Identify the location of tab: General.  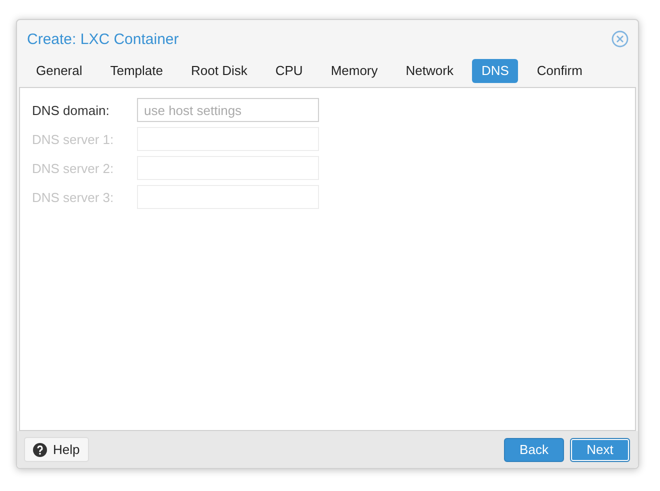
(59, 71).